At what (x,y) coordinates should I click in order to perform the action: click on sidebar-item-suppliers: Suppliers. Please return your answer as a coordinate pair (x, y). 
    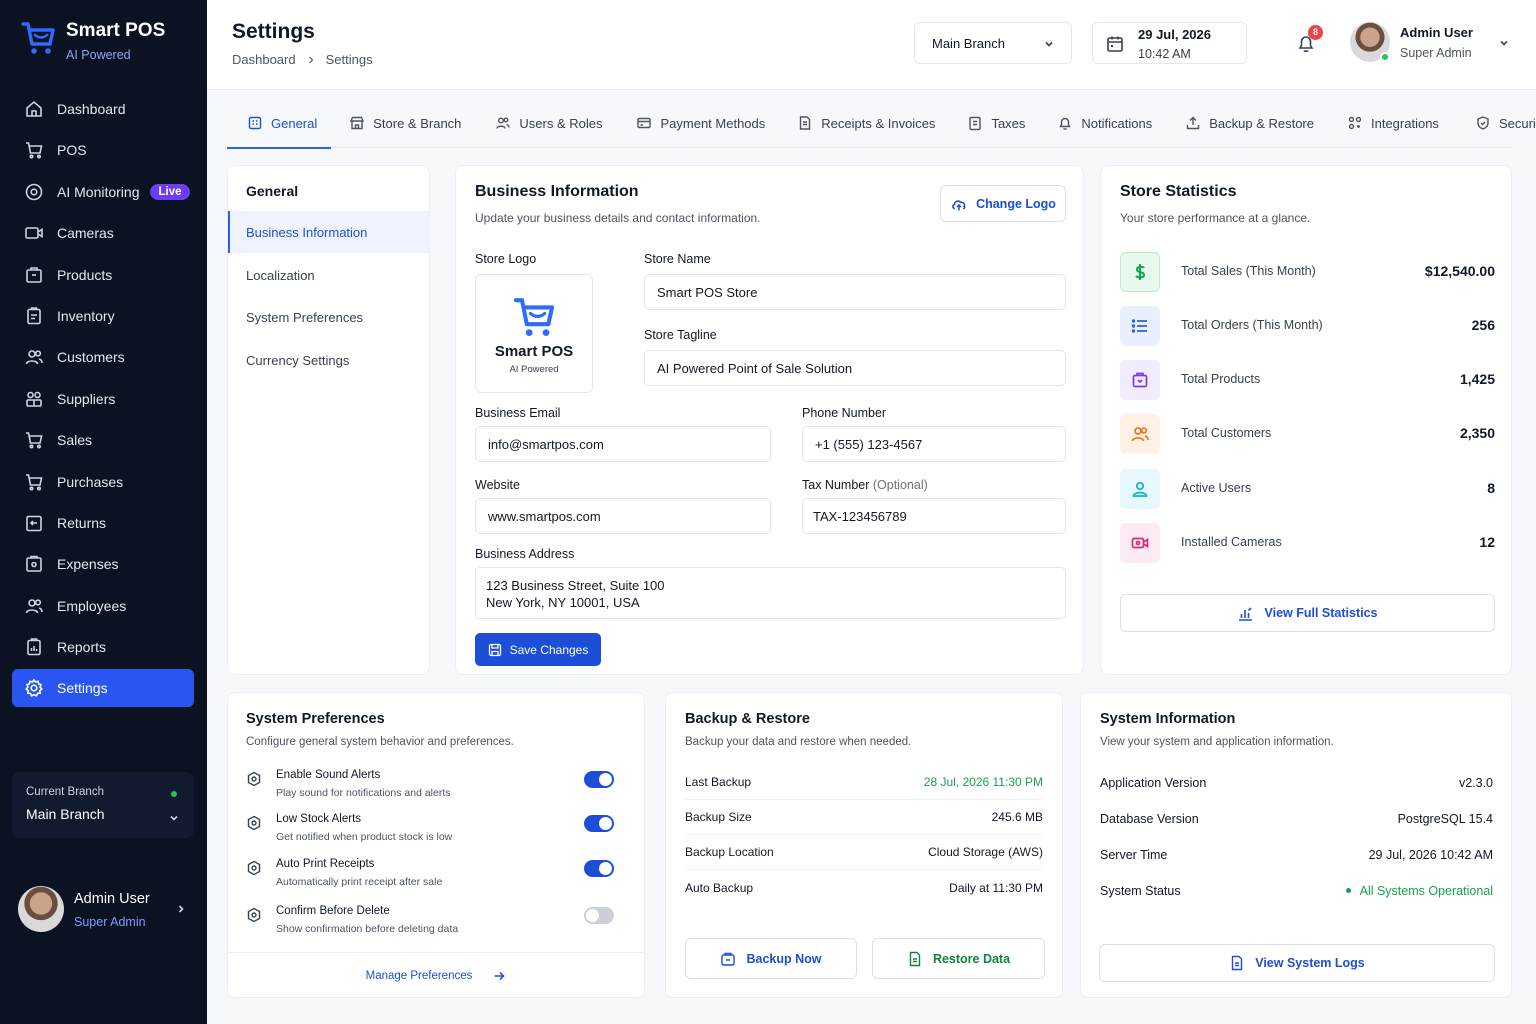
    Looking at the image, I should click on (103, 399).